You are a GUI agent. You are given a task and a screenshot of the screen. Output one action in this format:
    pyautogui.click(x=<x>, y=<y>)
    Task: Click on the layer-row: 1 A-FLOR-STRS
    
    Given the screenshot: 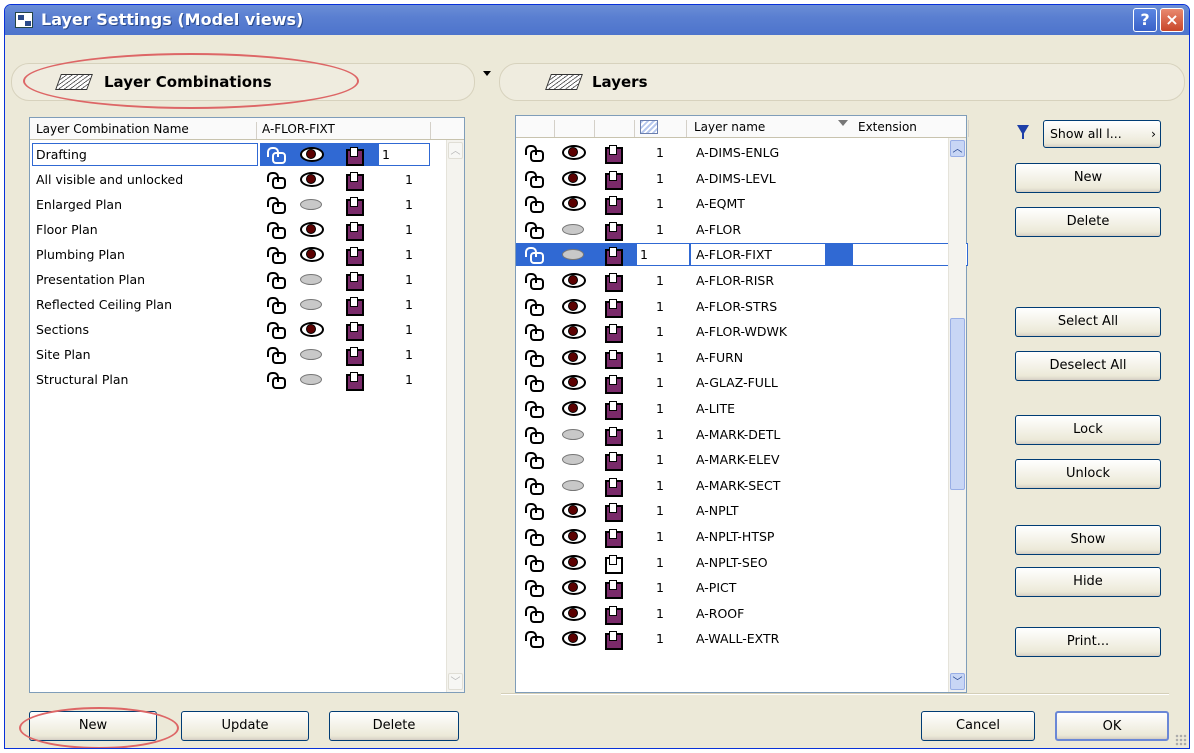 What is the action you would take?
    pyautogui.click(x=733, y=306)
    